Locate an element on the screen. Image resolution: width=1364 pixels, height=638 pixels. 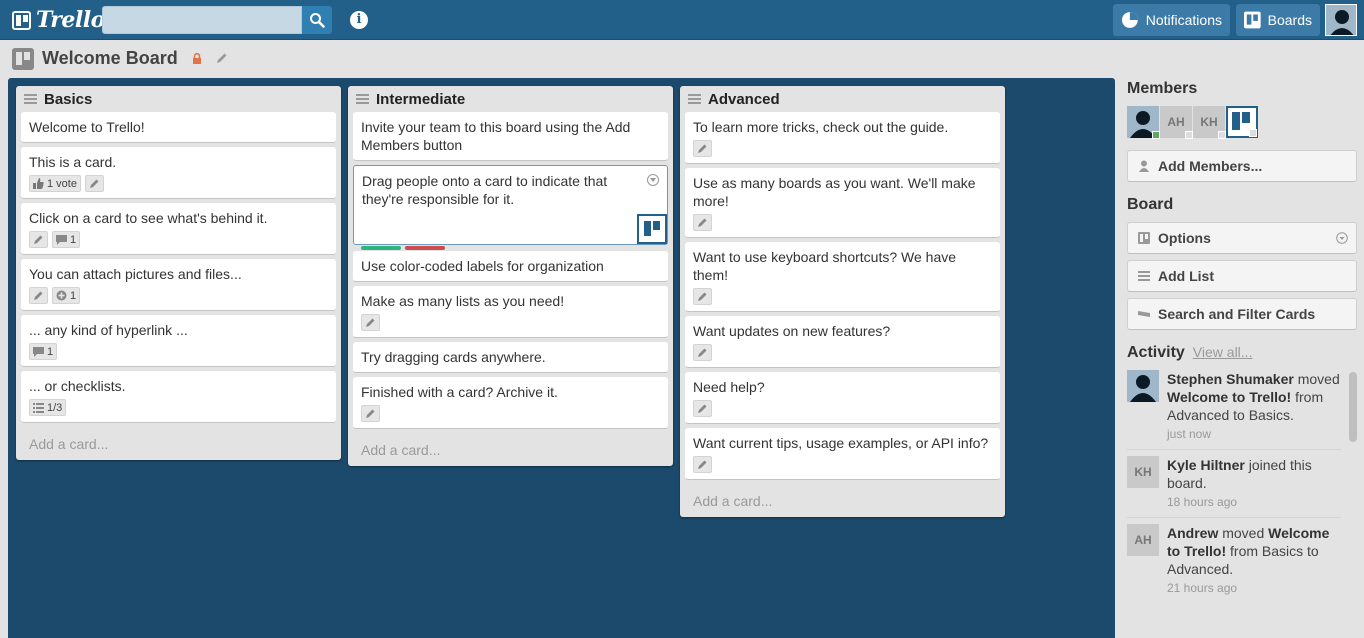
list-title: Intermediate is located at coordinates (420, 99).